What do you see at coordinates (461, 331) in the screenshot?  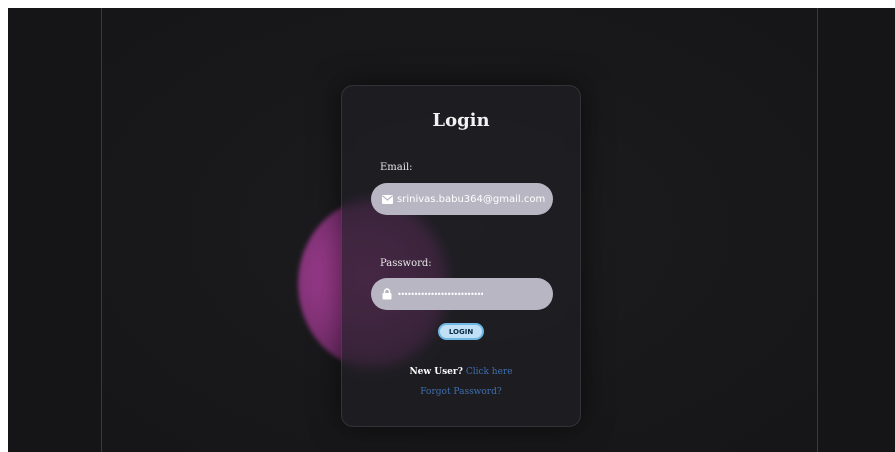 I see `login-button: LOGIN` at bounding box center [461, 331].